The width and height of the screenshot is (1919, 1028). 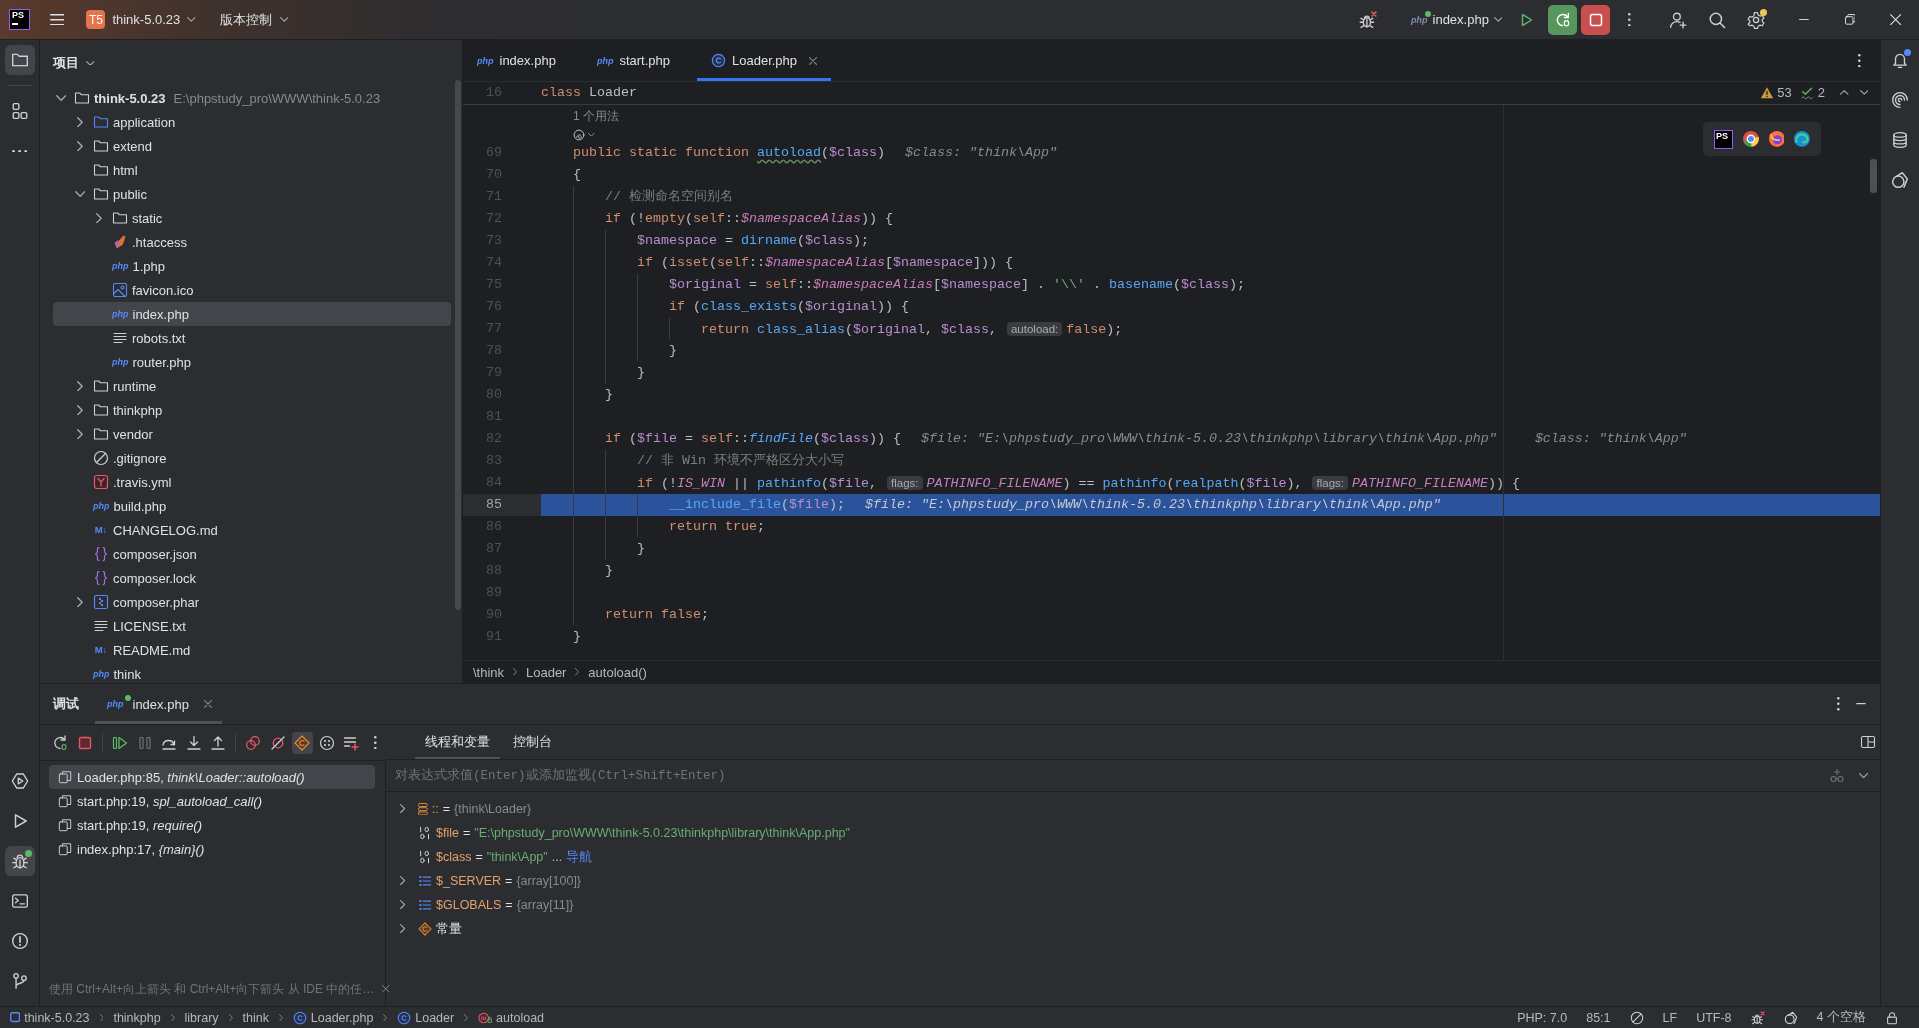 I want to click on tree-item: runtime, so click(x=252, y=386).